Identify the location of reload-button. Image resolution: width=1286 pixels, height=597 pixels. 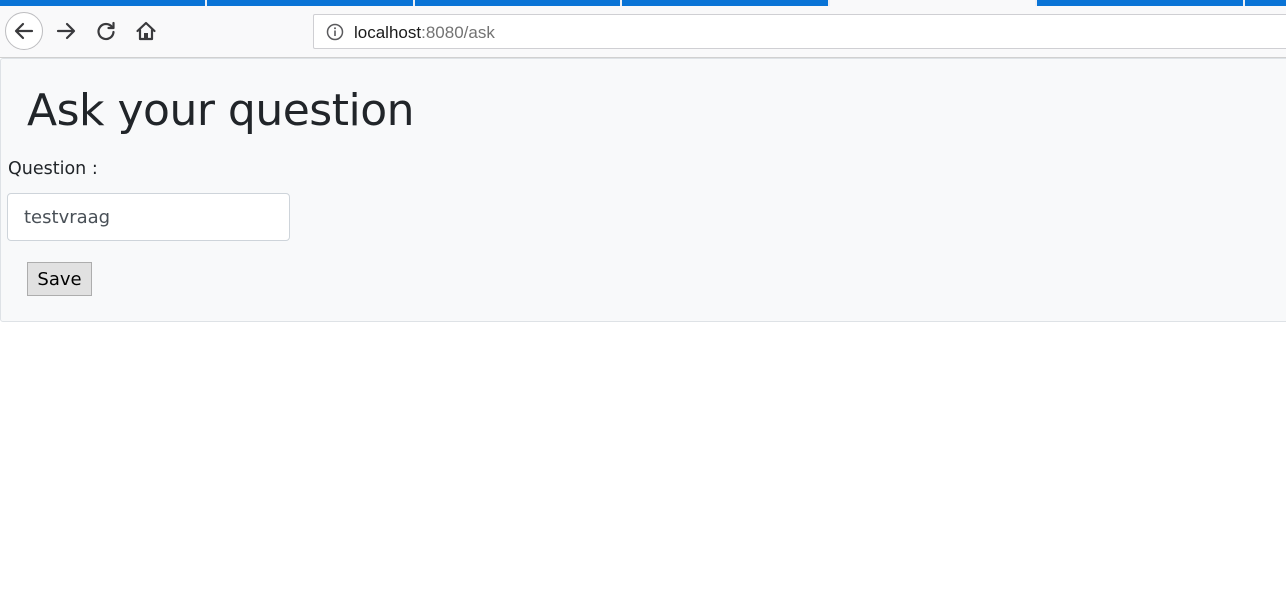
(106, 31).